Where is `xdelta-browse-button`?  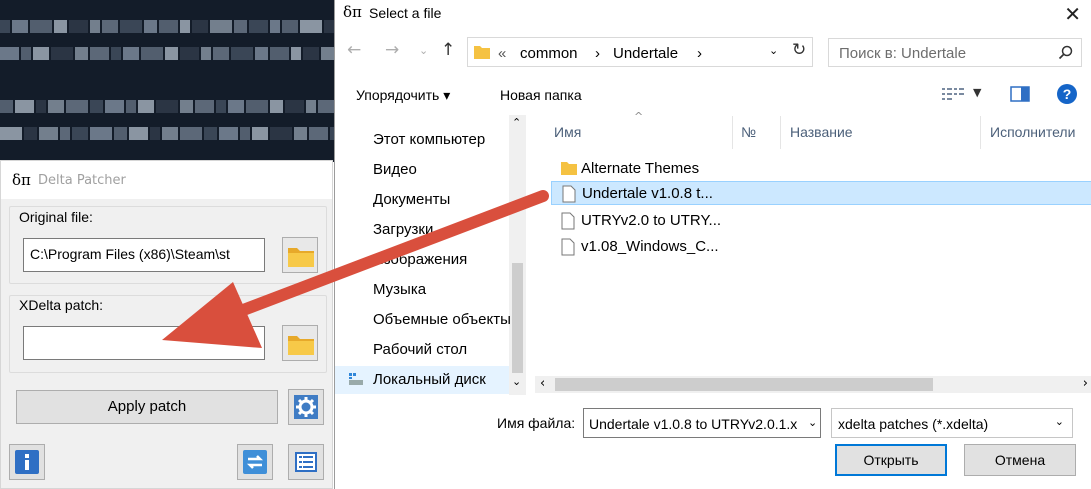
xdelta-browse-button is located at coordinates (300, 343).